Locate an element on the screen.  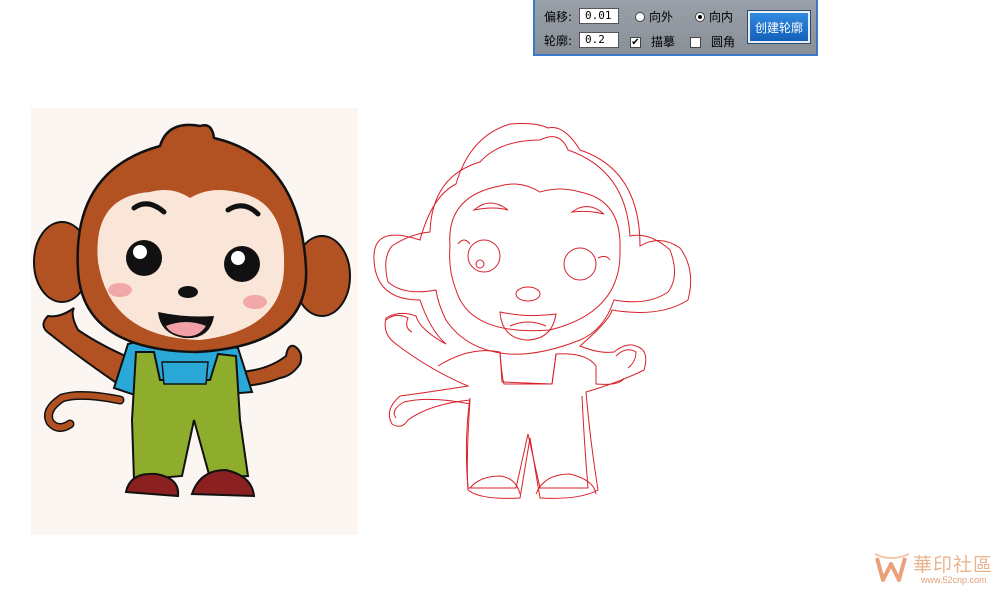
inward-radio is located at coordinates (700, 17).